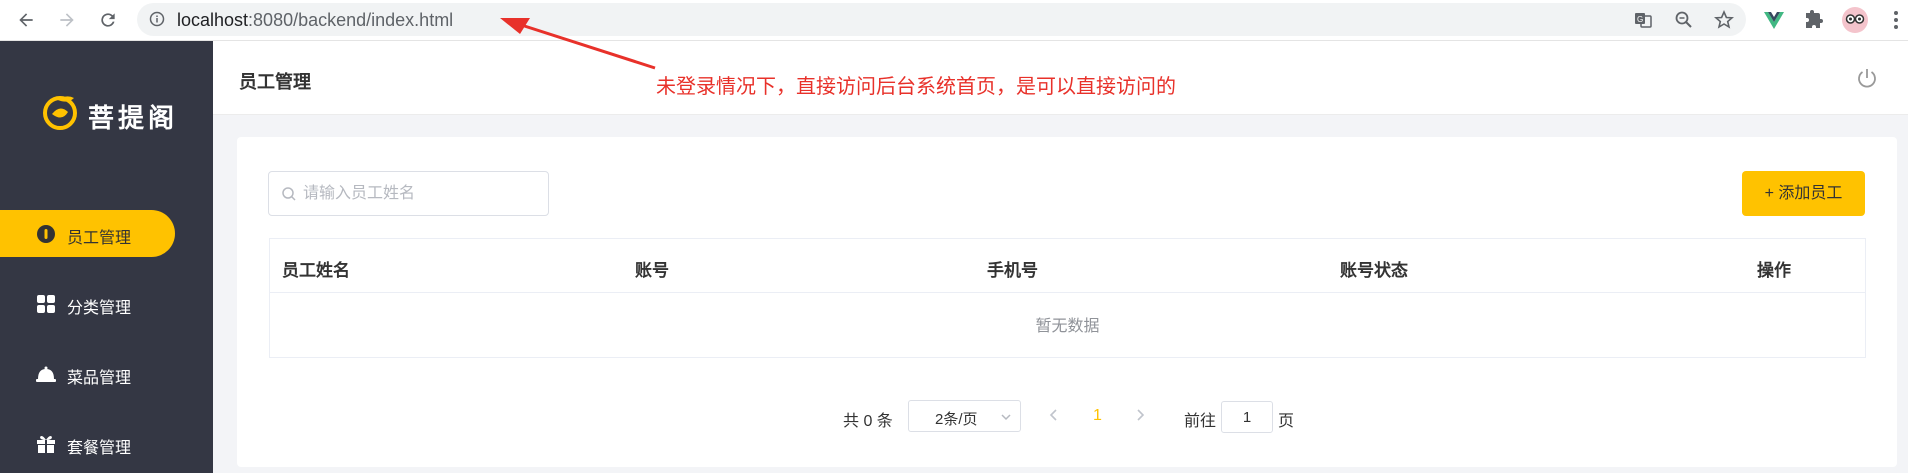  I want to click on page-suffix-label: 页, so click(1286, 421).